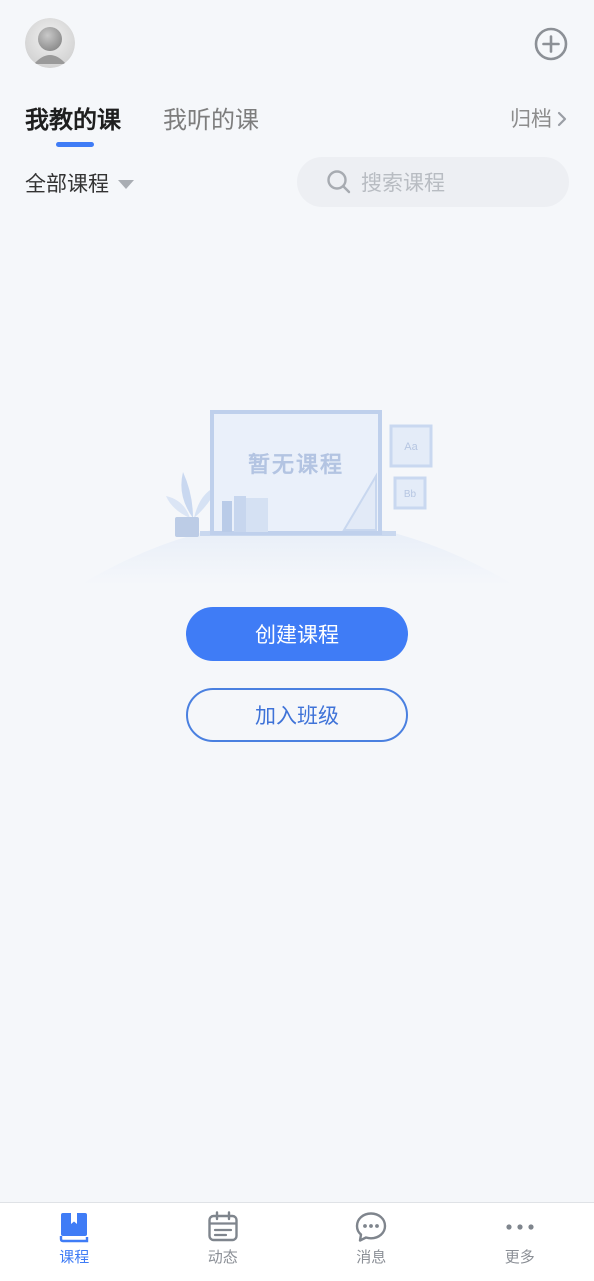 This screenshot has height=1281, width=594. I want to click on archive-link: 归档, so click(539, 119).